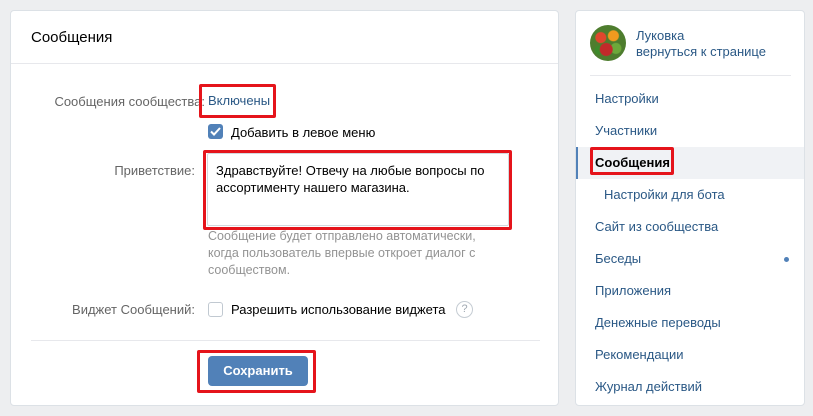 The image size is (813, 416). What do you see at coordinates (618, 258) in the screenshot?
I see `sidebar-item-label: Беседы` at bounding box center [618, 258].